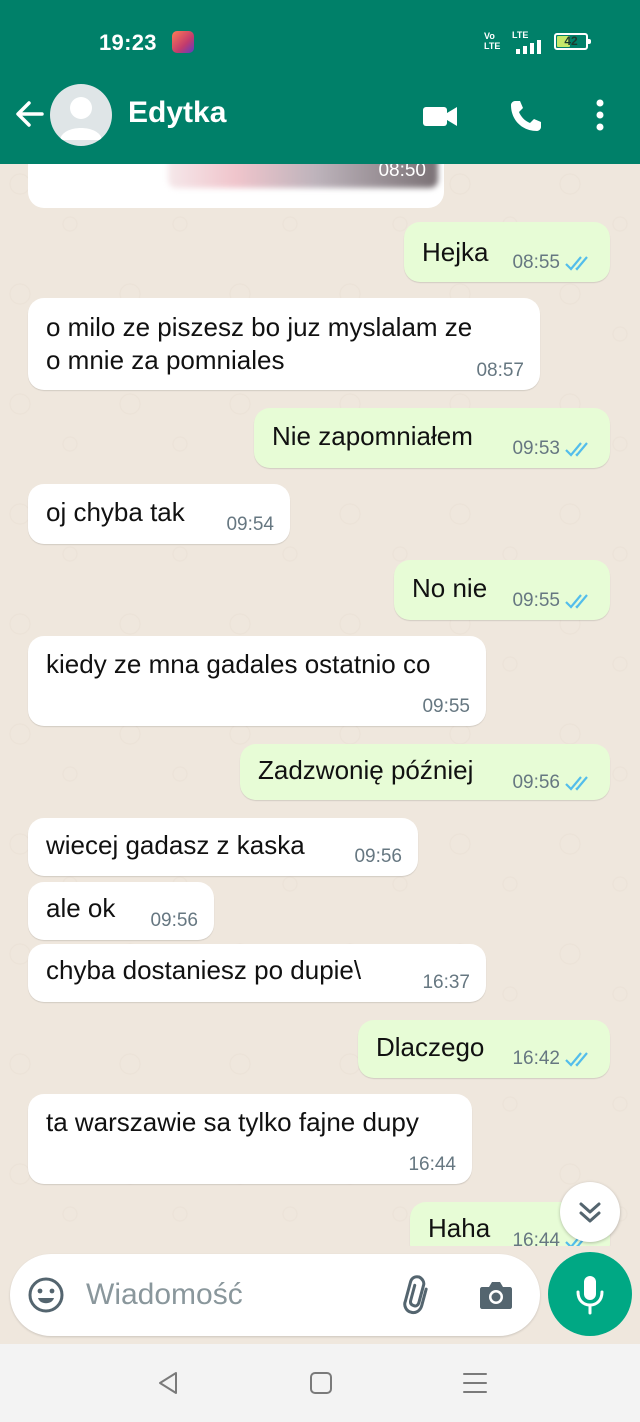 Image resolution: width=640 pixels, height=1422 pixels. I want to click on camera-icon, so click(496, 1295).